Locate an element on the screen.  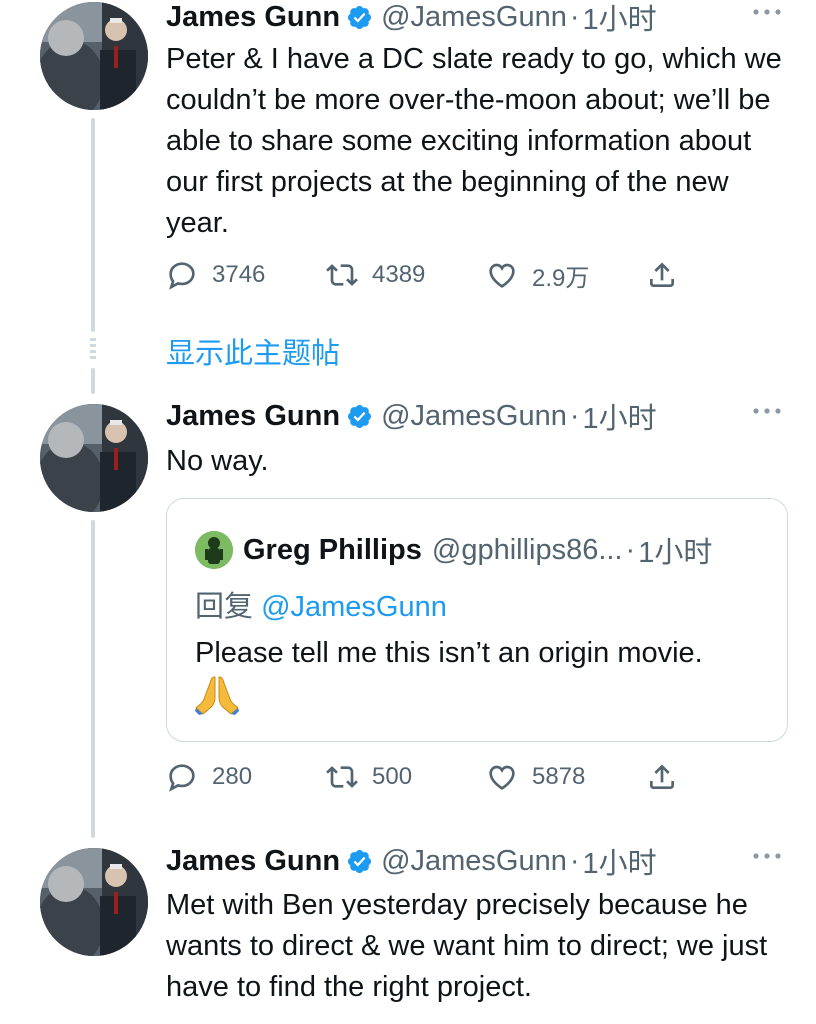
retweet-button: 4389 is located at coordinates (375, 275).